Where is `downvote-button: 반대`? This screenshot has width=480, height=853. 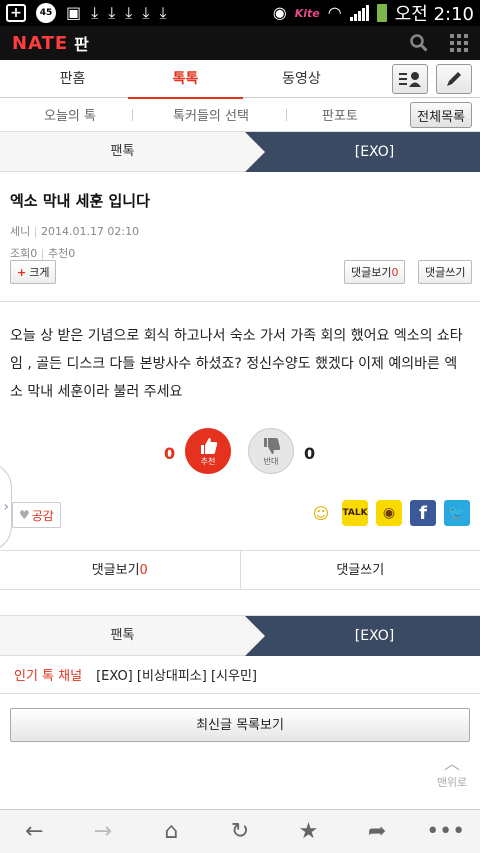 downvote-button: 반대 is located at coordinates (271, 451).